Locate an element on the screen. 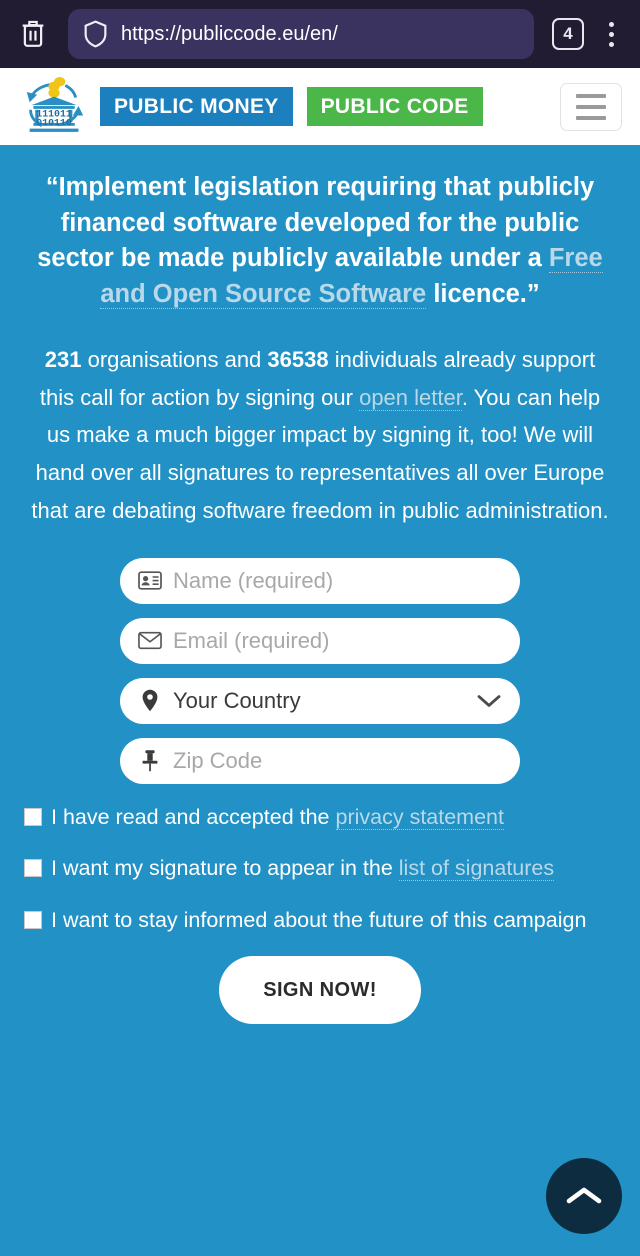 This screenshot has height=1256, width=640. close-tabs-trash-button is located at coordinates (33, 34).